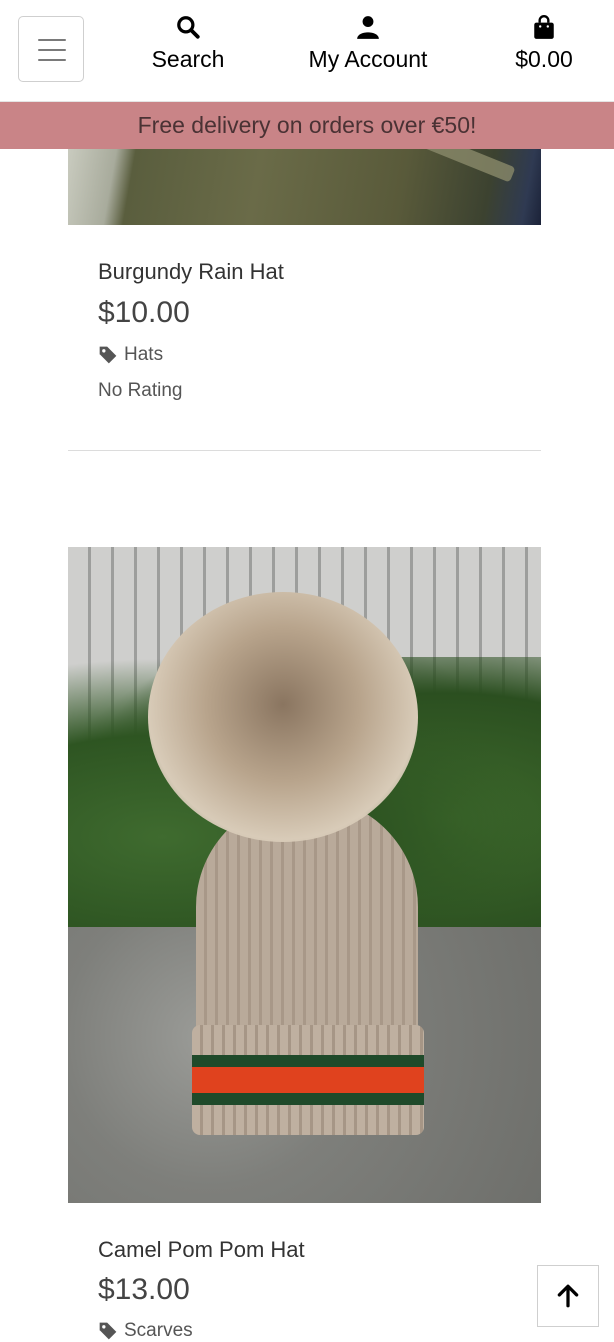 The height and width of the screenshot is (1342, 614). Describe the element at coordinates (158, 1330) in the screenshot. I see `product-category-label: Scarves` at that location.